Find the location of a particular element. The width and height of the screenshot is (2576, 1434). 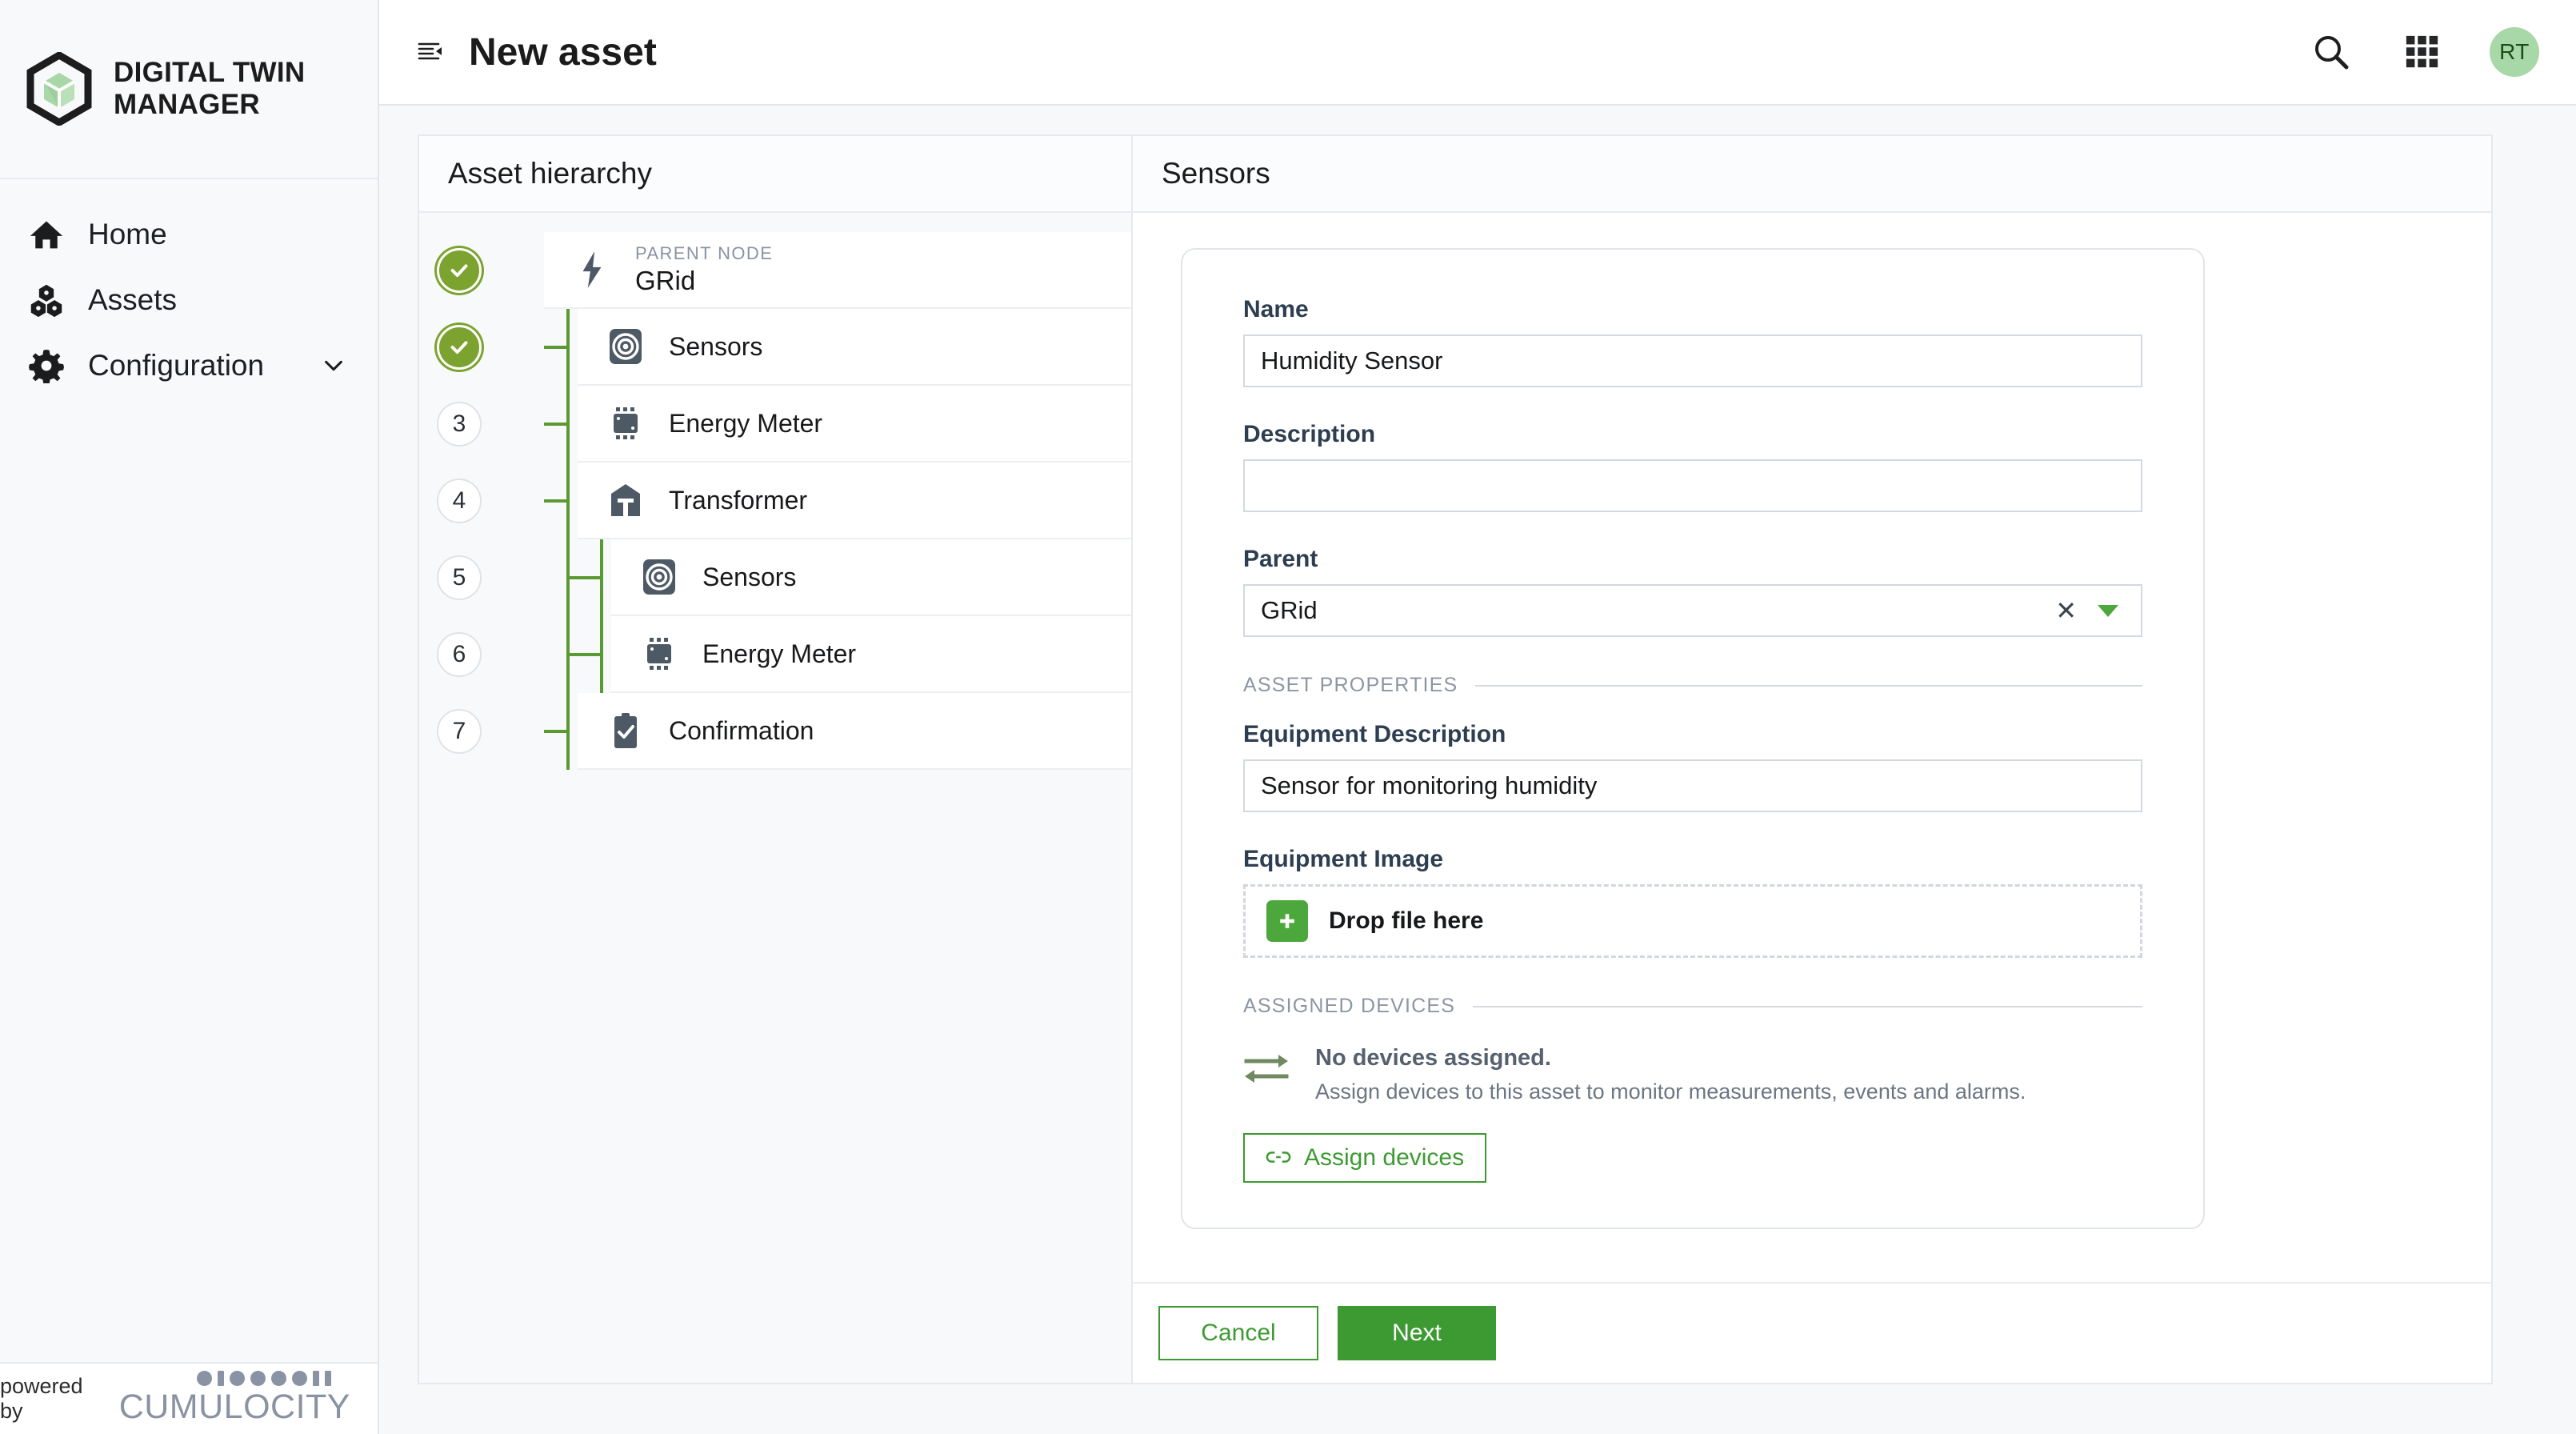

avatar: RT is located at coordinates (2514, 52).